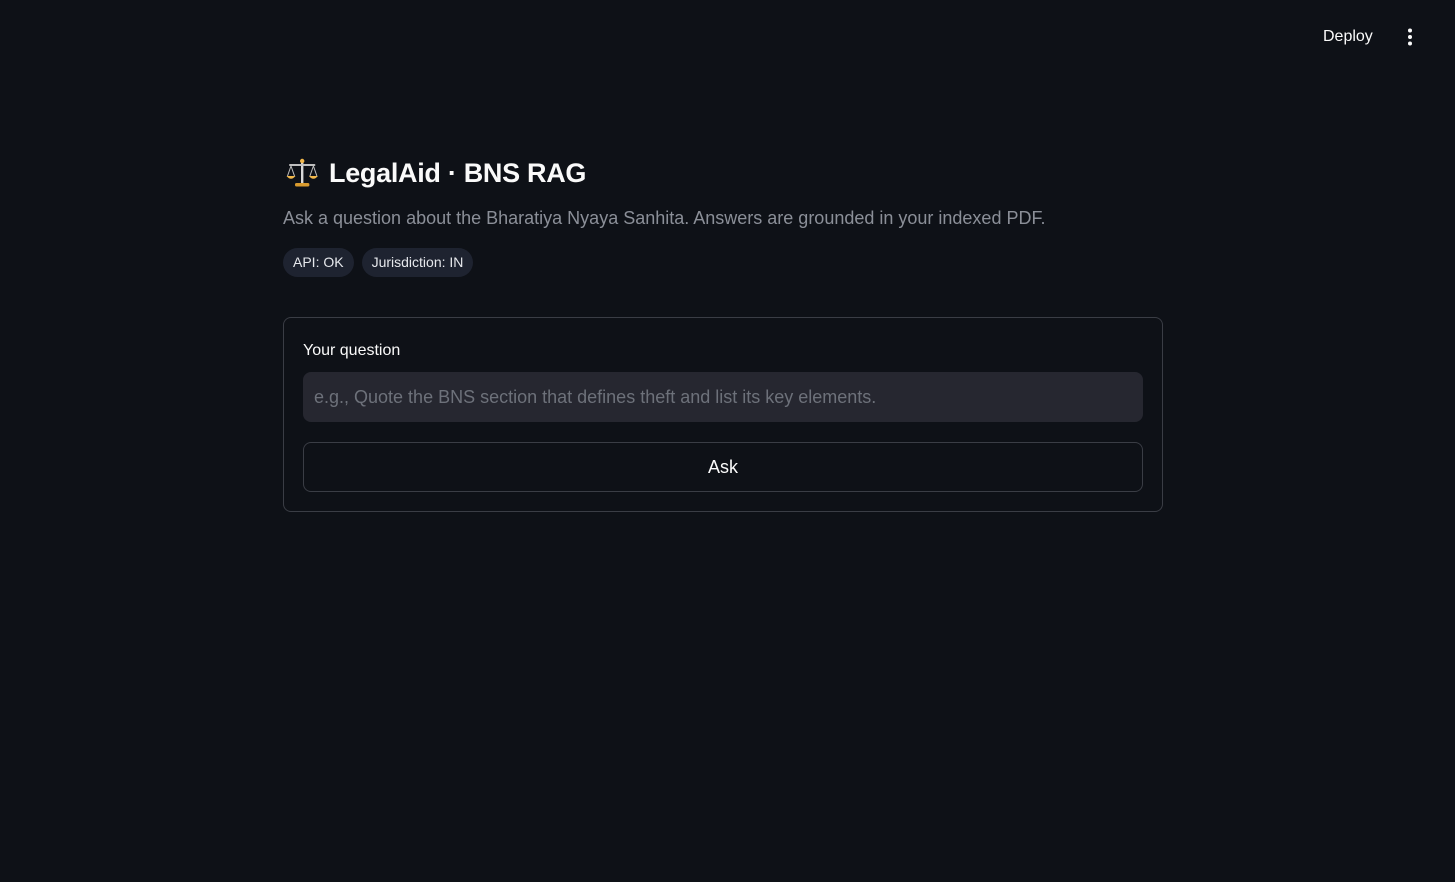  I want to click on status-badges: API: OK Jurisdiction: IN, so click(723, 262).